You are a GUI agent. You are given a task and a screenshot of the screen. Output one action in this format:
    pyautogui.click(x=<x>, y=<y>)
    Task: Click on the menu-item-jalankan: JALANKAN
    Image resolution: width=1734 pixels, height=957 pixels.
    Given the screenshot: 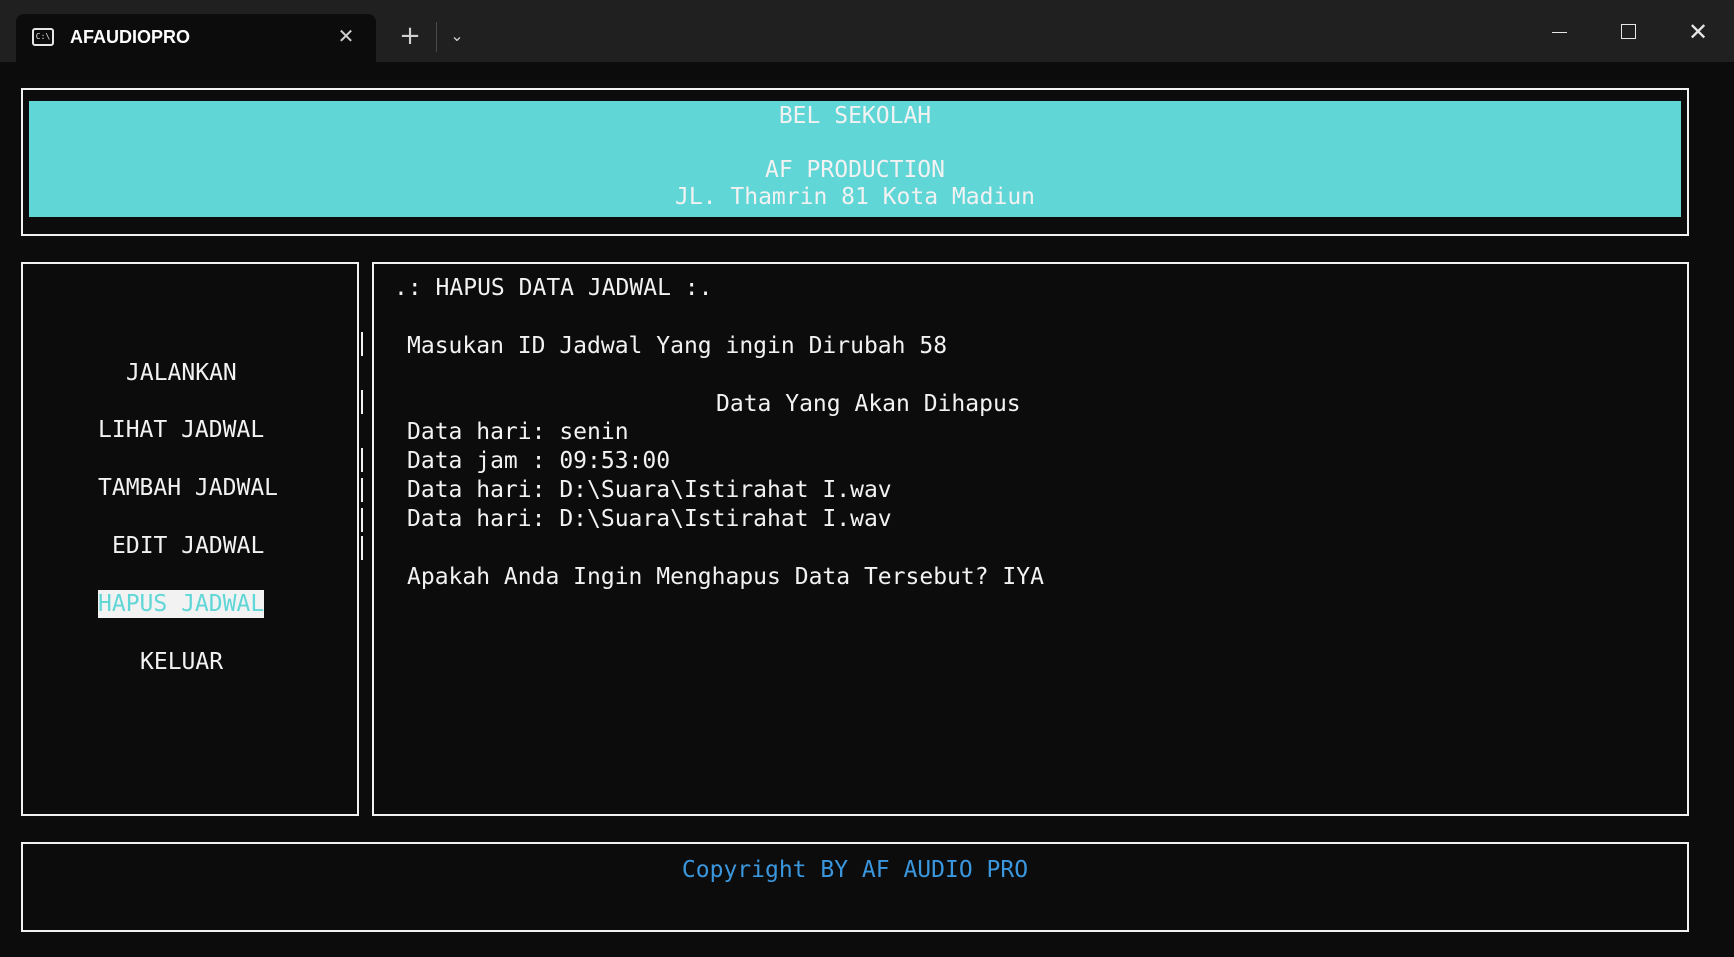 What is the action you would take?
    pyautogui.click(x=181, y=373)
    